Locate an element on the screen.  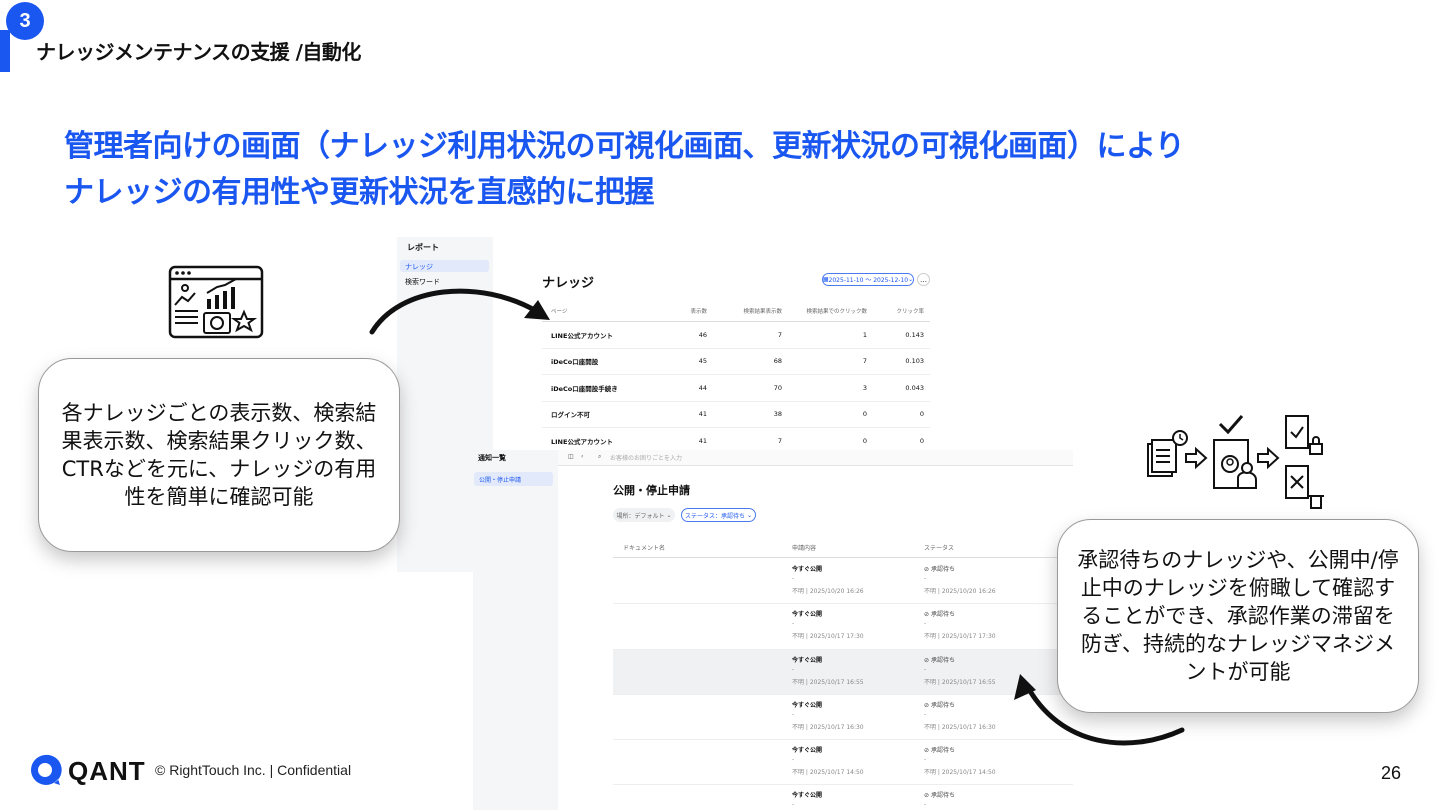
cell-search-views: 68 is located at coordinates (777, 361).